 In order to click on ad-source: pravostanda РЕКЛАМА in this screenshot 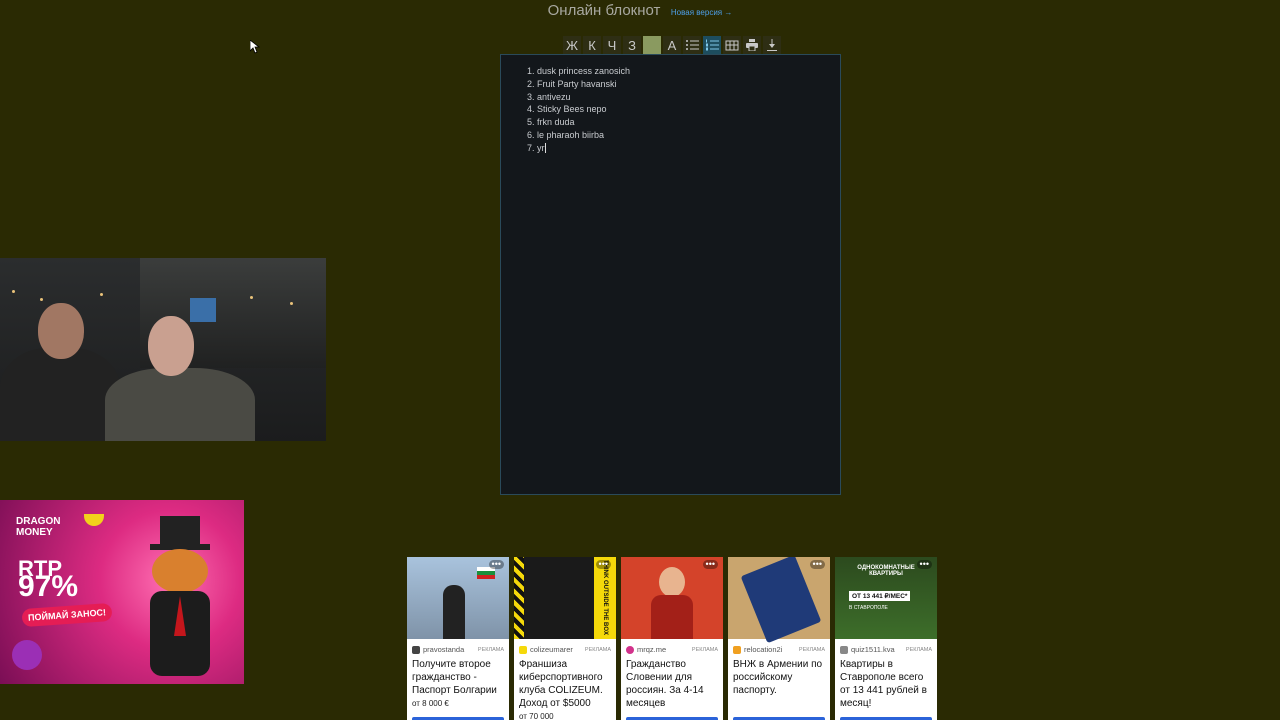, I will do `click(458, 646)`.